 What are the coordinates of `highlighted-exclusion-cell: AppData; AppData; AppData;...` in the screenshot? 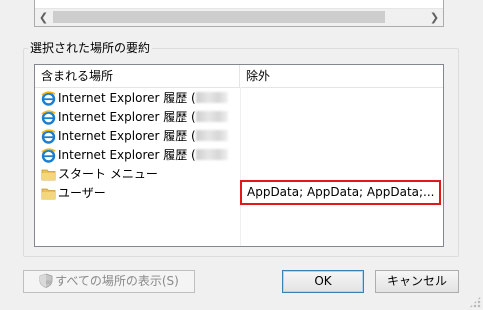 It's located at (340, 192).